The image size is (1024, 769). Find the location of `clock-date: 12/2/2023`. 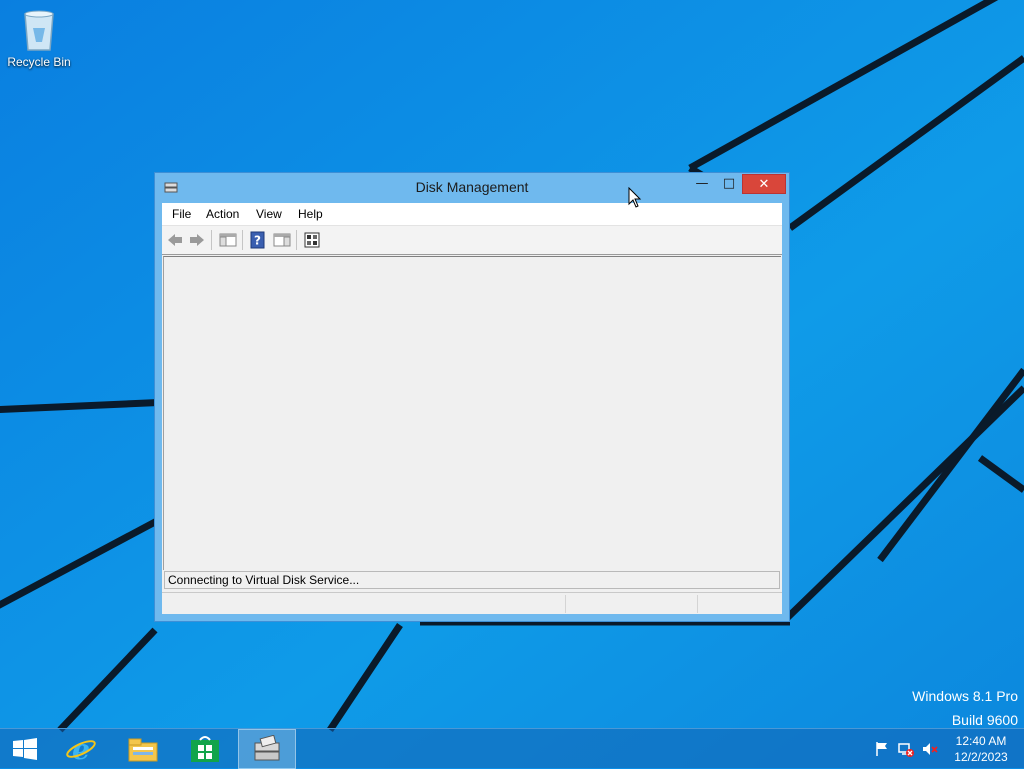

clock-date: 12/2/2023 is located at coordinates (981, 757).